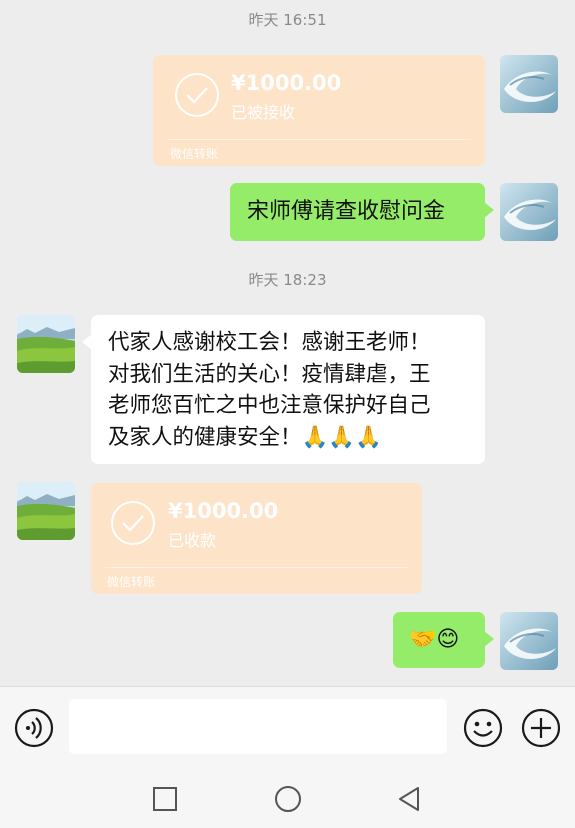 This screenshot has height=828, width=575. What do you see at coordinates (409, 799) in the screenshot?
I see `triangle-back-icon` at bounding box center [409, 799].